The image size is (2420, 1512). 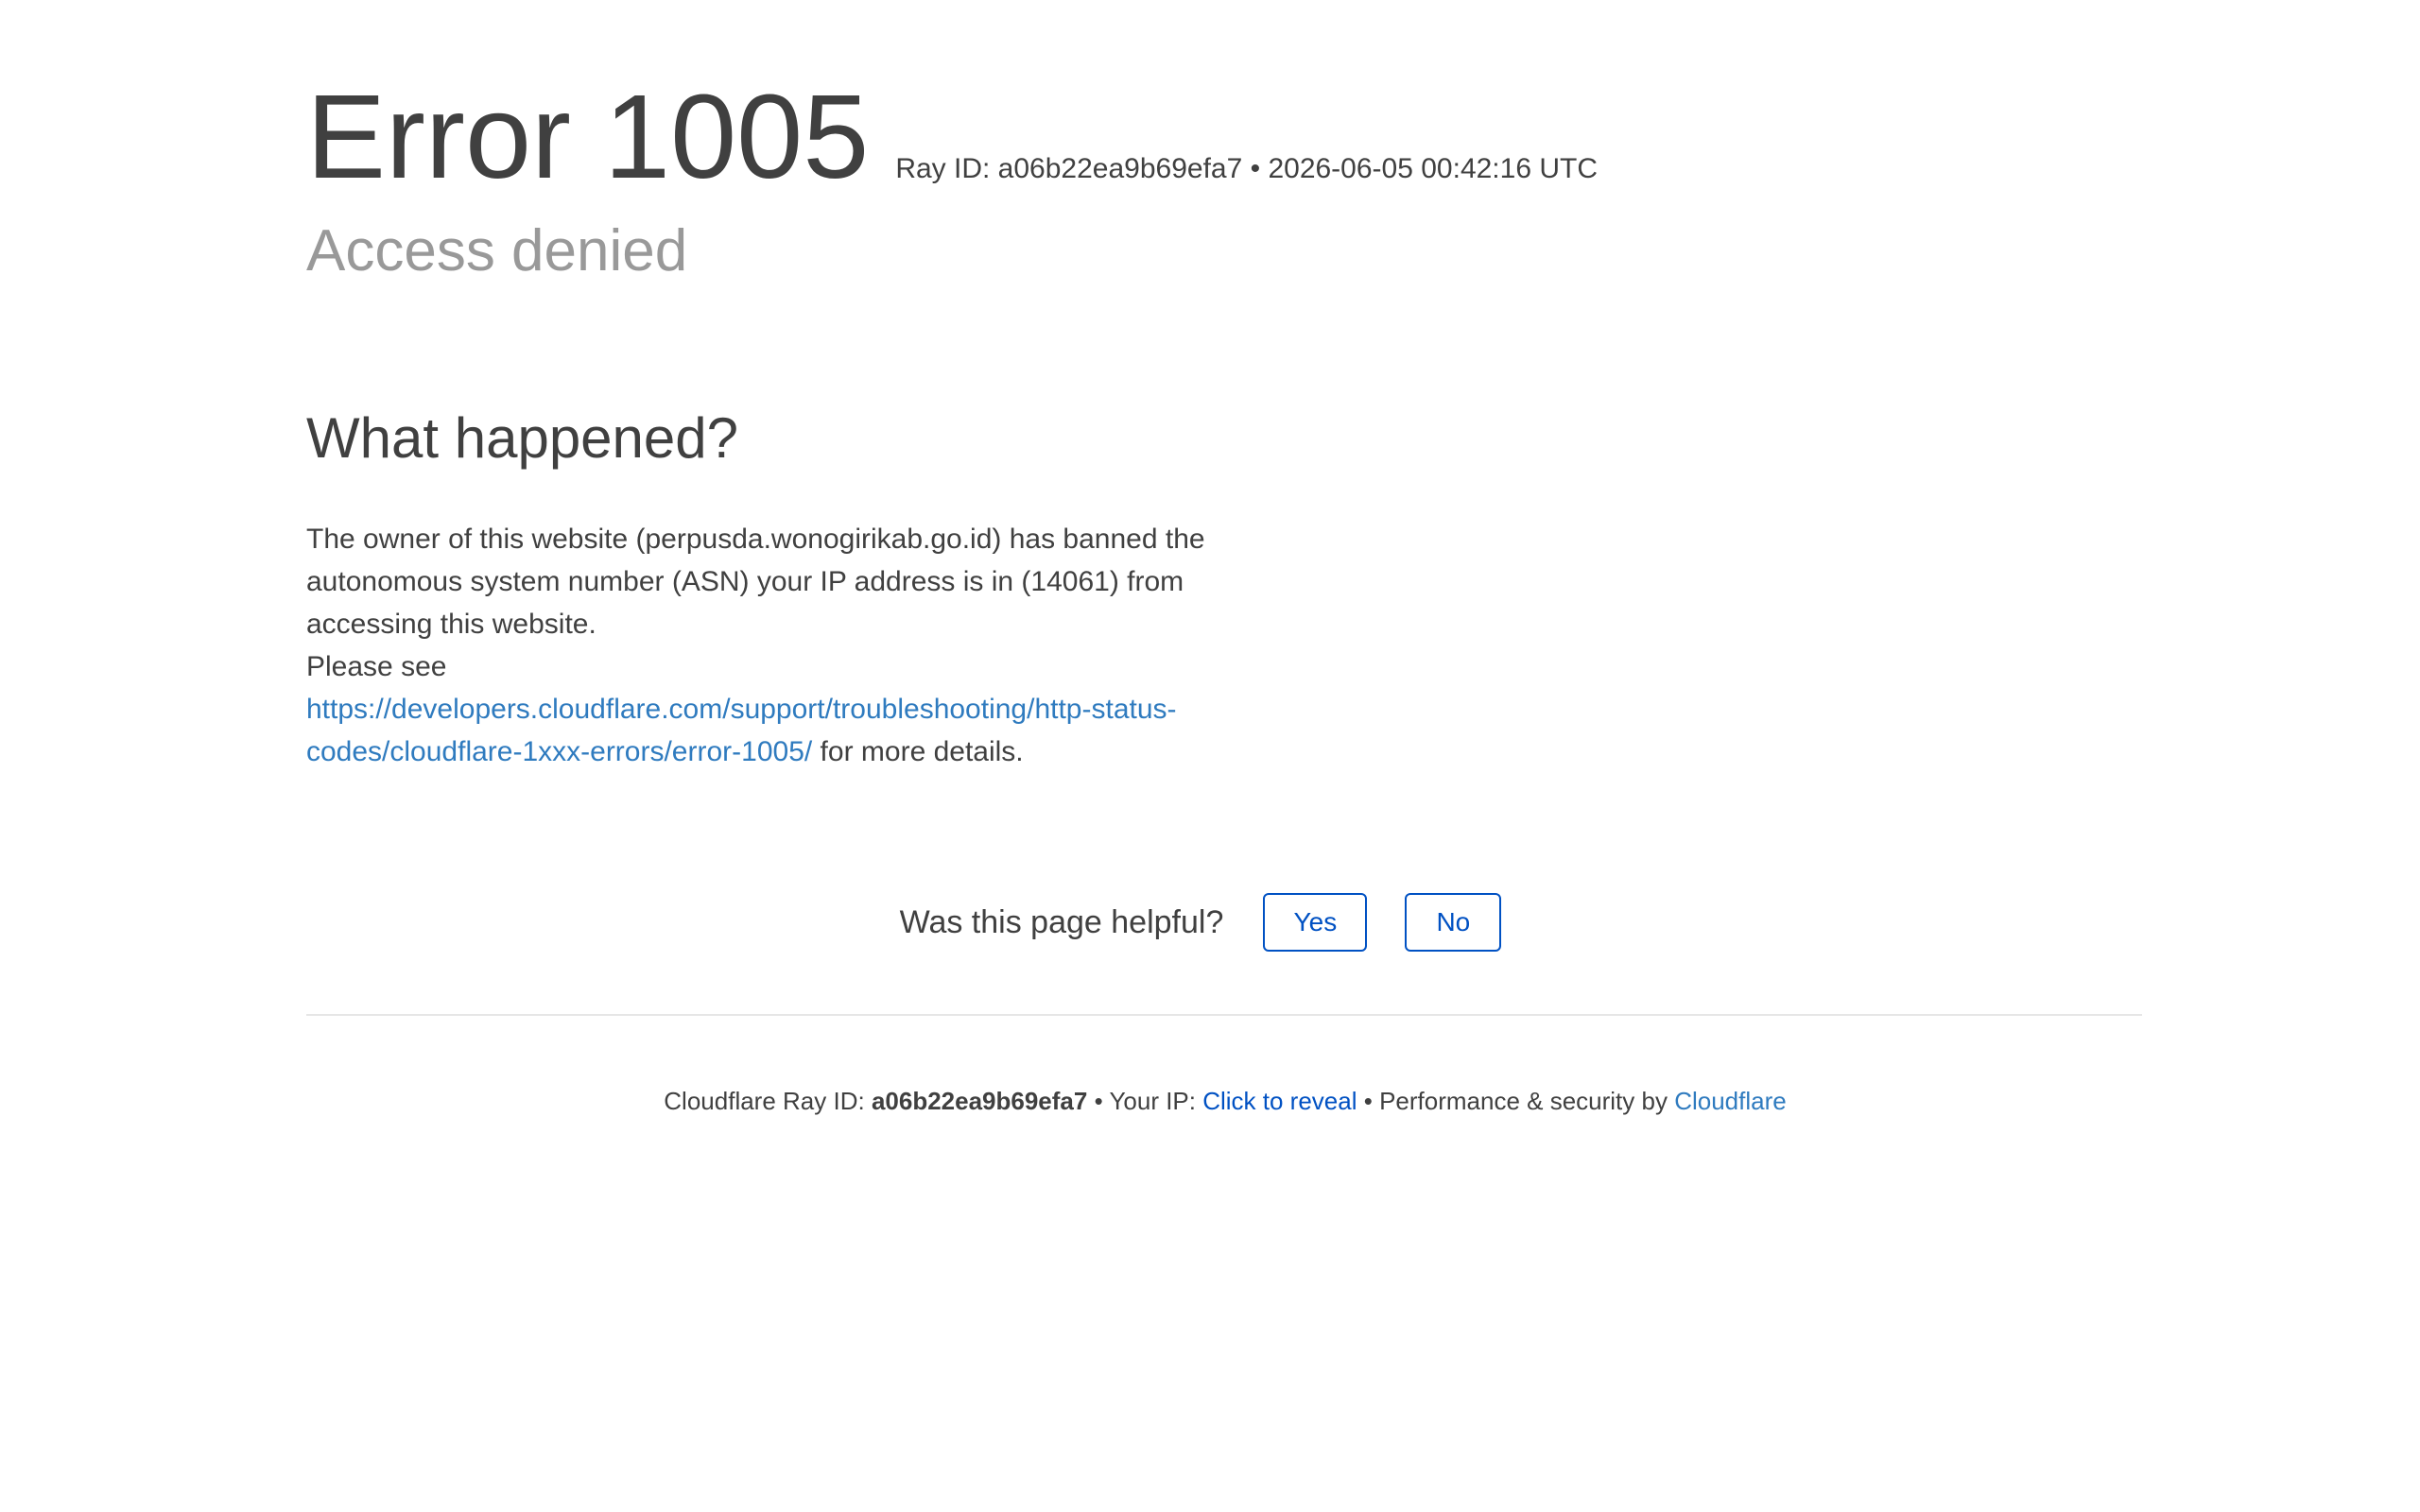 What do you see at coordinates (588, 136) in the screenshot?
I see `error-title: Error 1005` at bounding box center [588, 136].